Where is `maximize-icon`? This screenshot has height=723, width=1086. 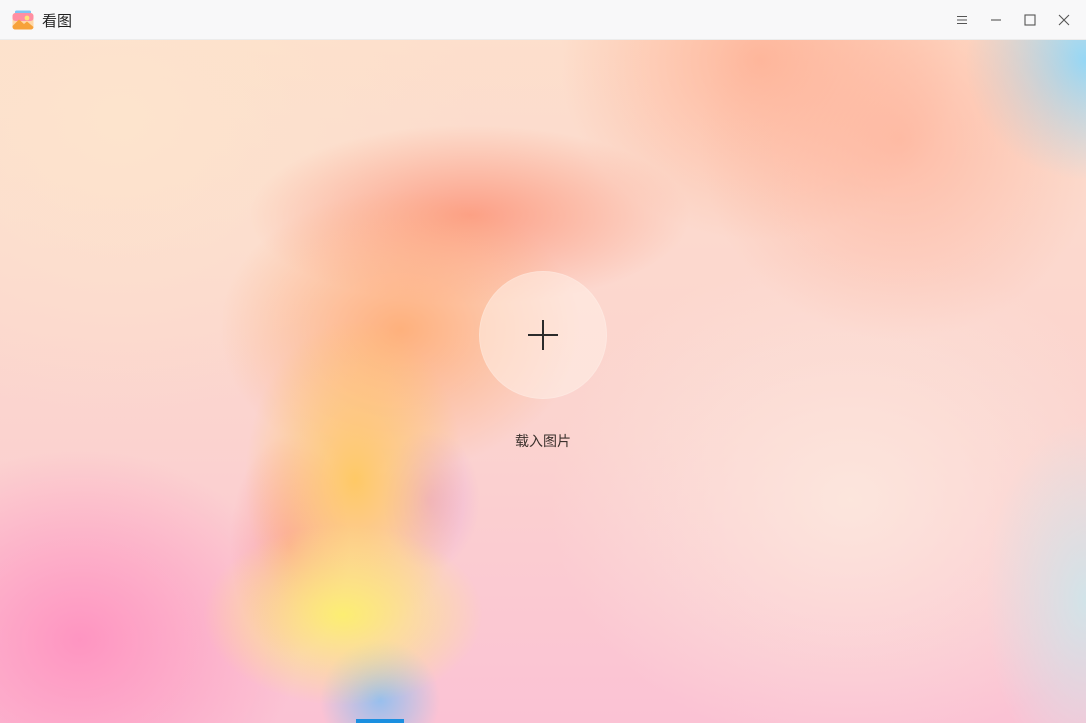 maximize-icon is located at coordinates (1030, 20).